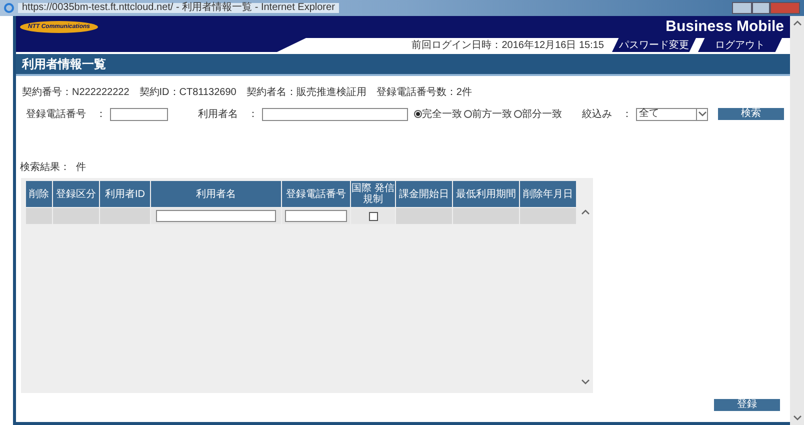 Image resolution: width=804 pixels, height=425 pixels. What do you see at coordinates (740, 45) in the screenshot?
I see `nav-tab: ログアウト` at bounding box center [740, 45].